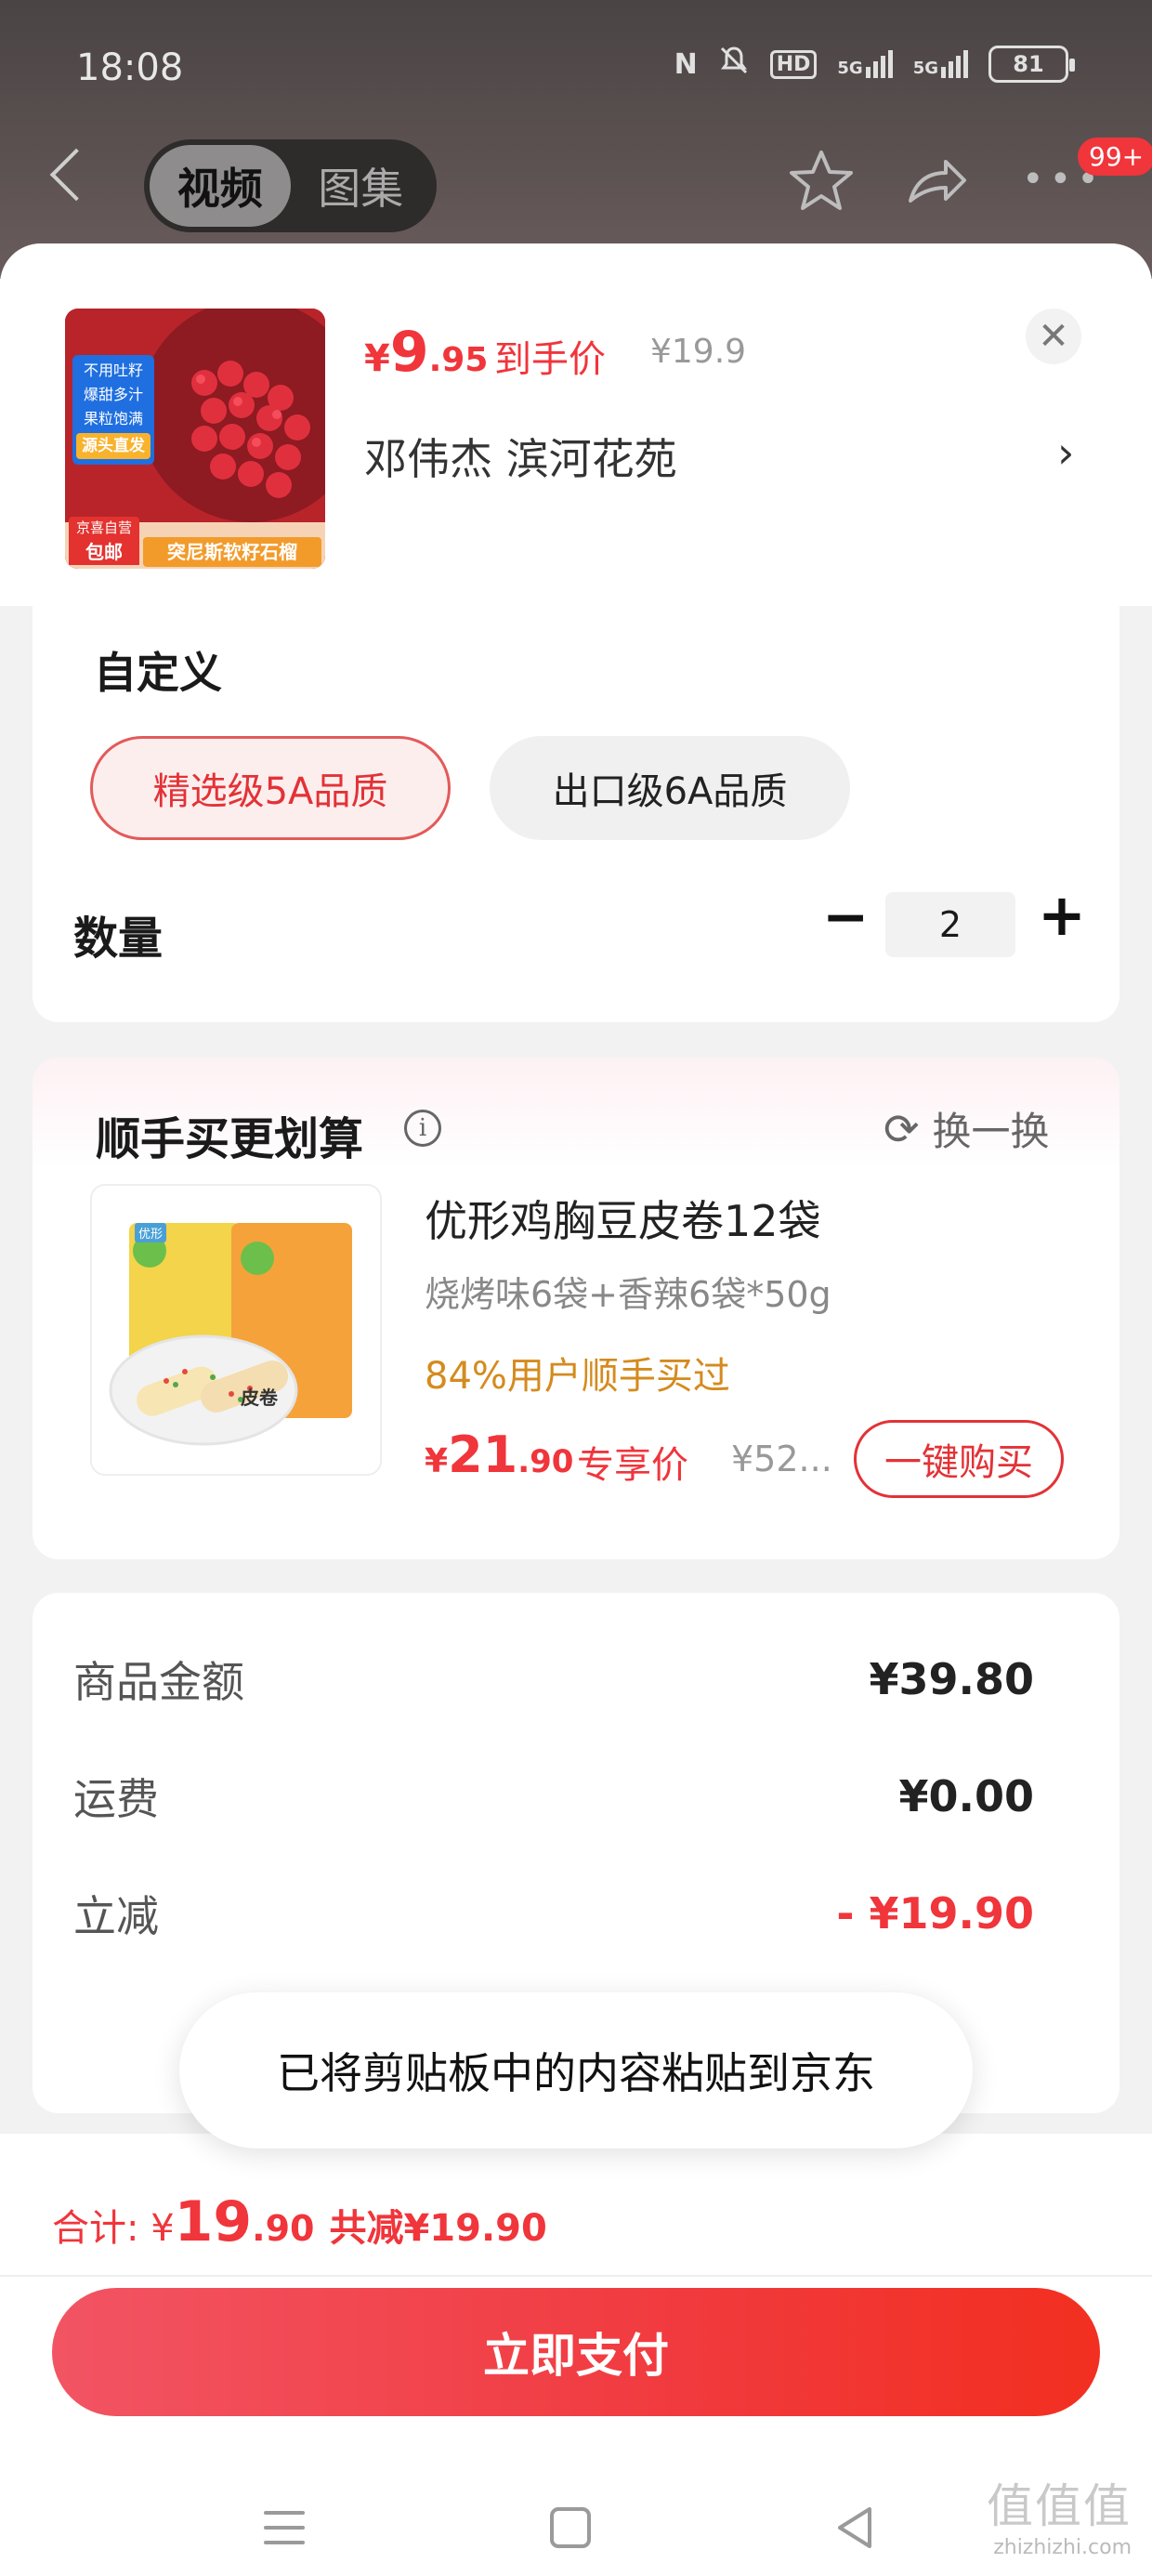  Describe the element at coordinates (686, 64) in the screenshot. I see `nfc-icon: N` at that location.